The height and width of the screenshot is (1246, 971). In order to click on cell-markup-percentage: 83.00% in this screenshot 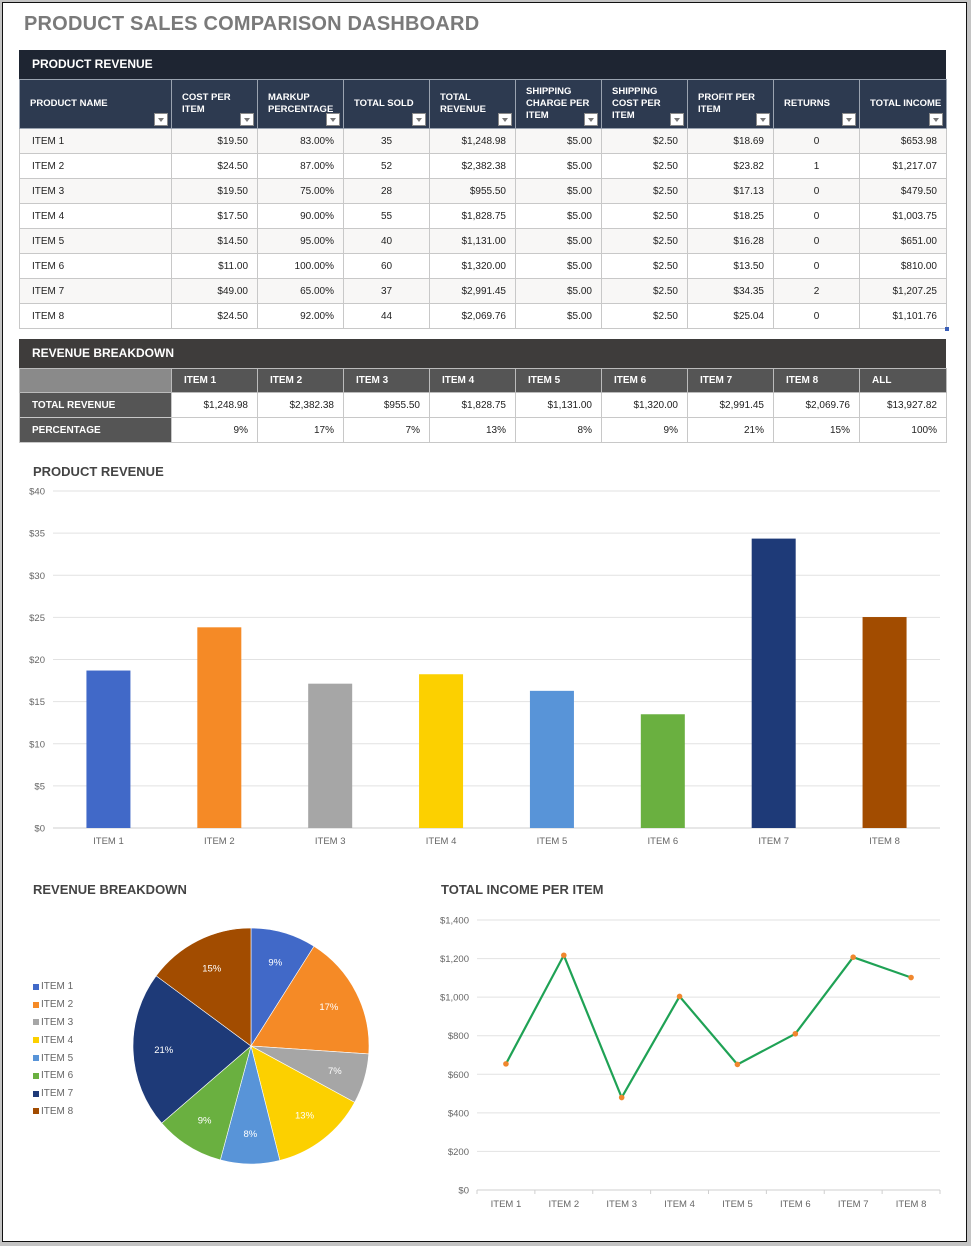, I will do `click(300, 141)`.